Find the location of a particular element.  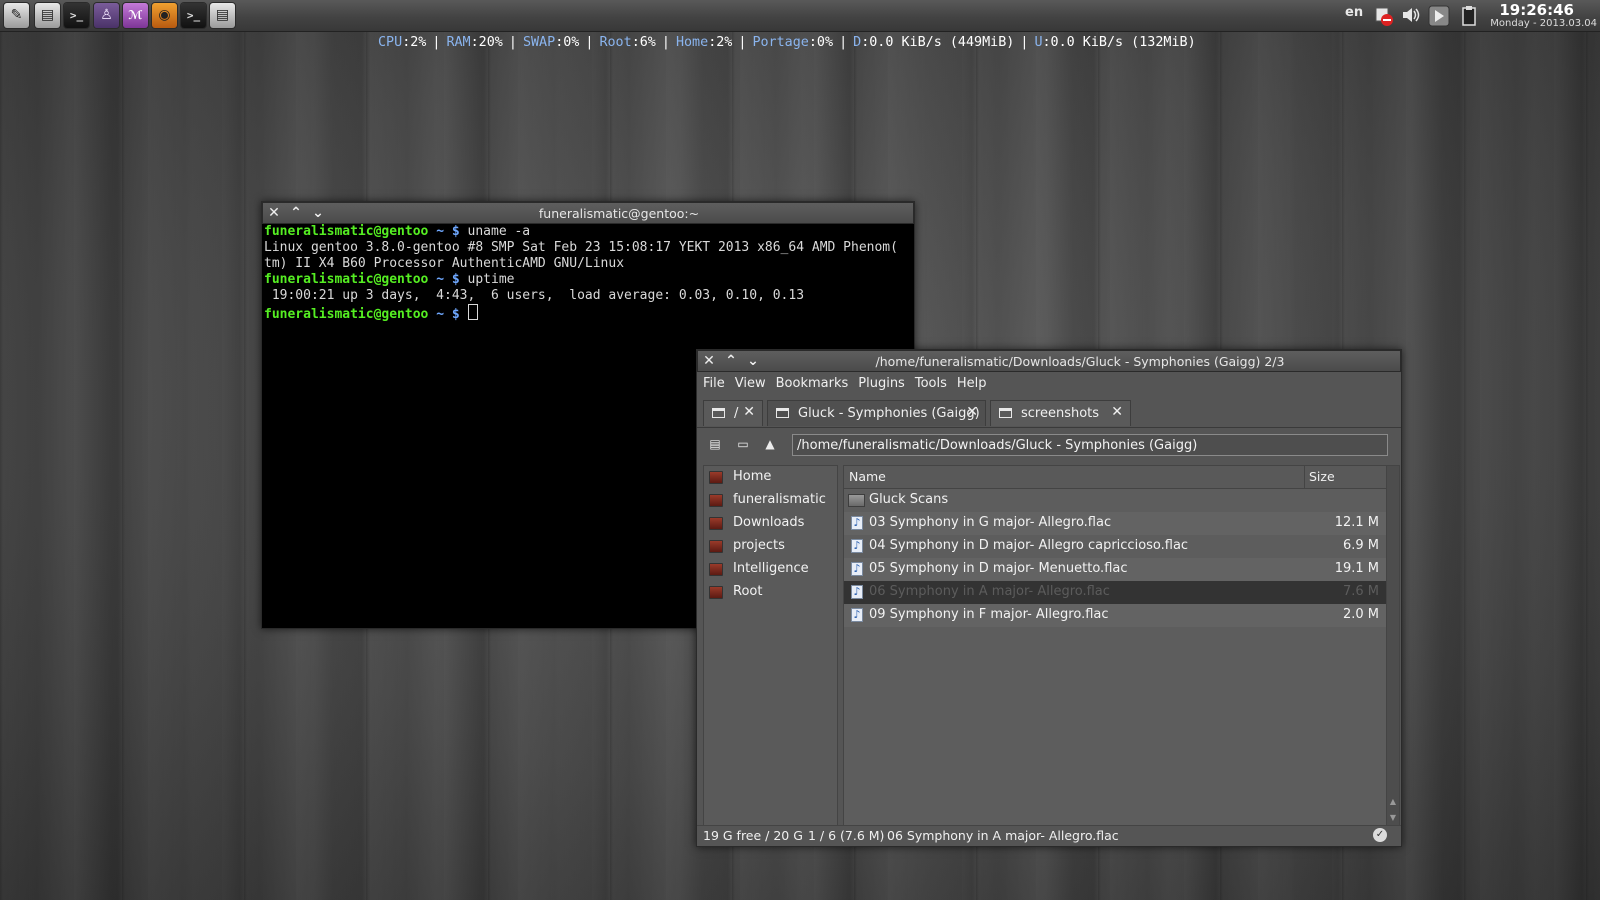

column-name-header: Name is located at coordinates (867, 476).